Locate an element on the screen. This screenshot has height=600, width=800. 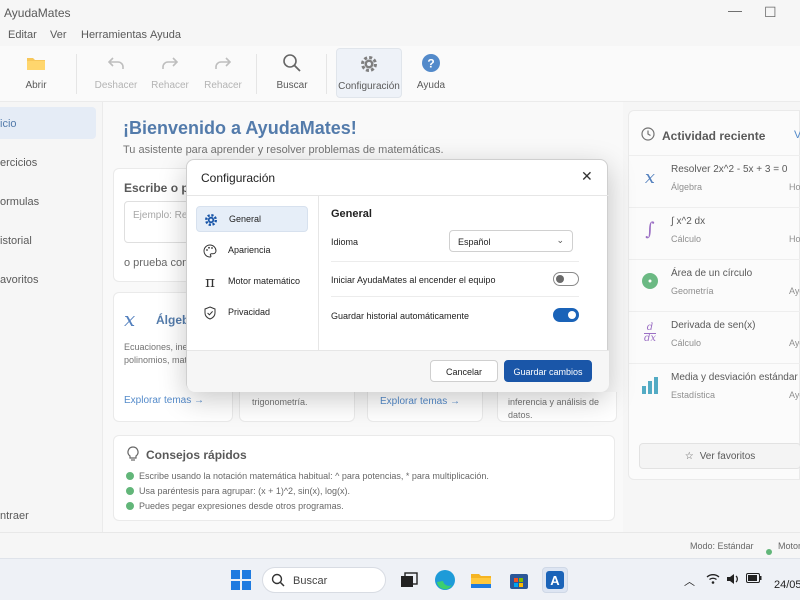
history-label: Guardar historial automáticamente is located at coordinates (400, 316).